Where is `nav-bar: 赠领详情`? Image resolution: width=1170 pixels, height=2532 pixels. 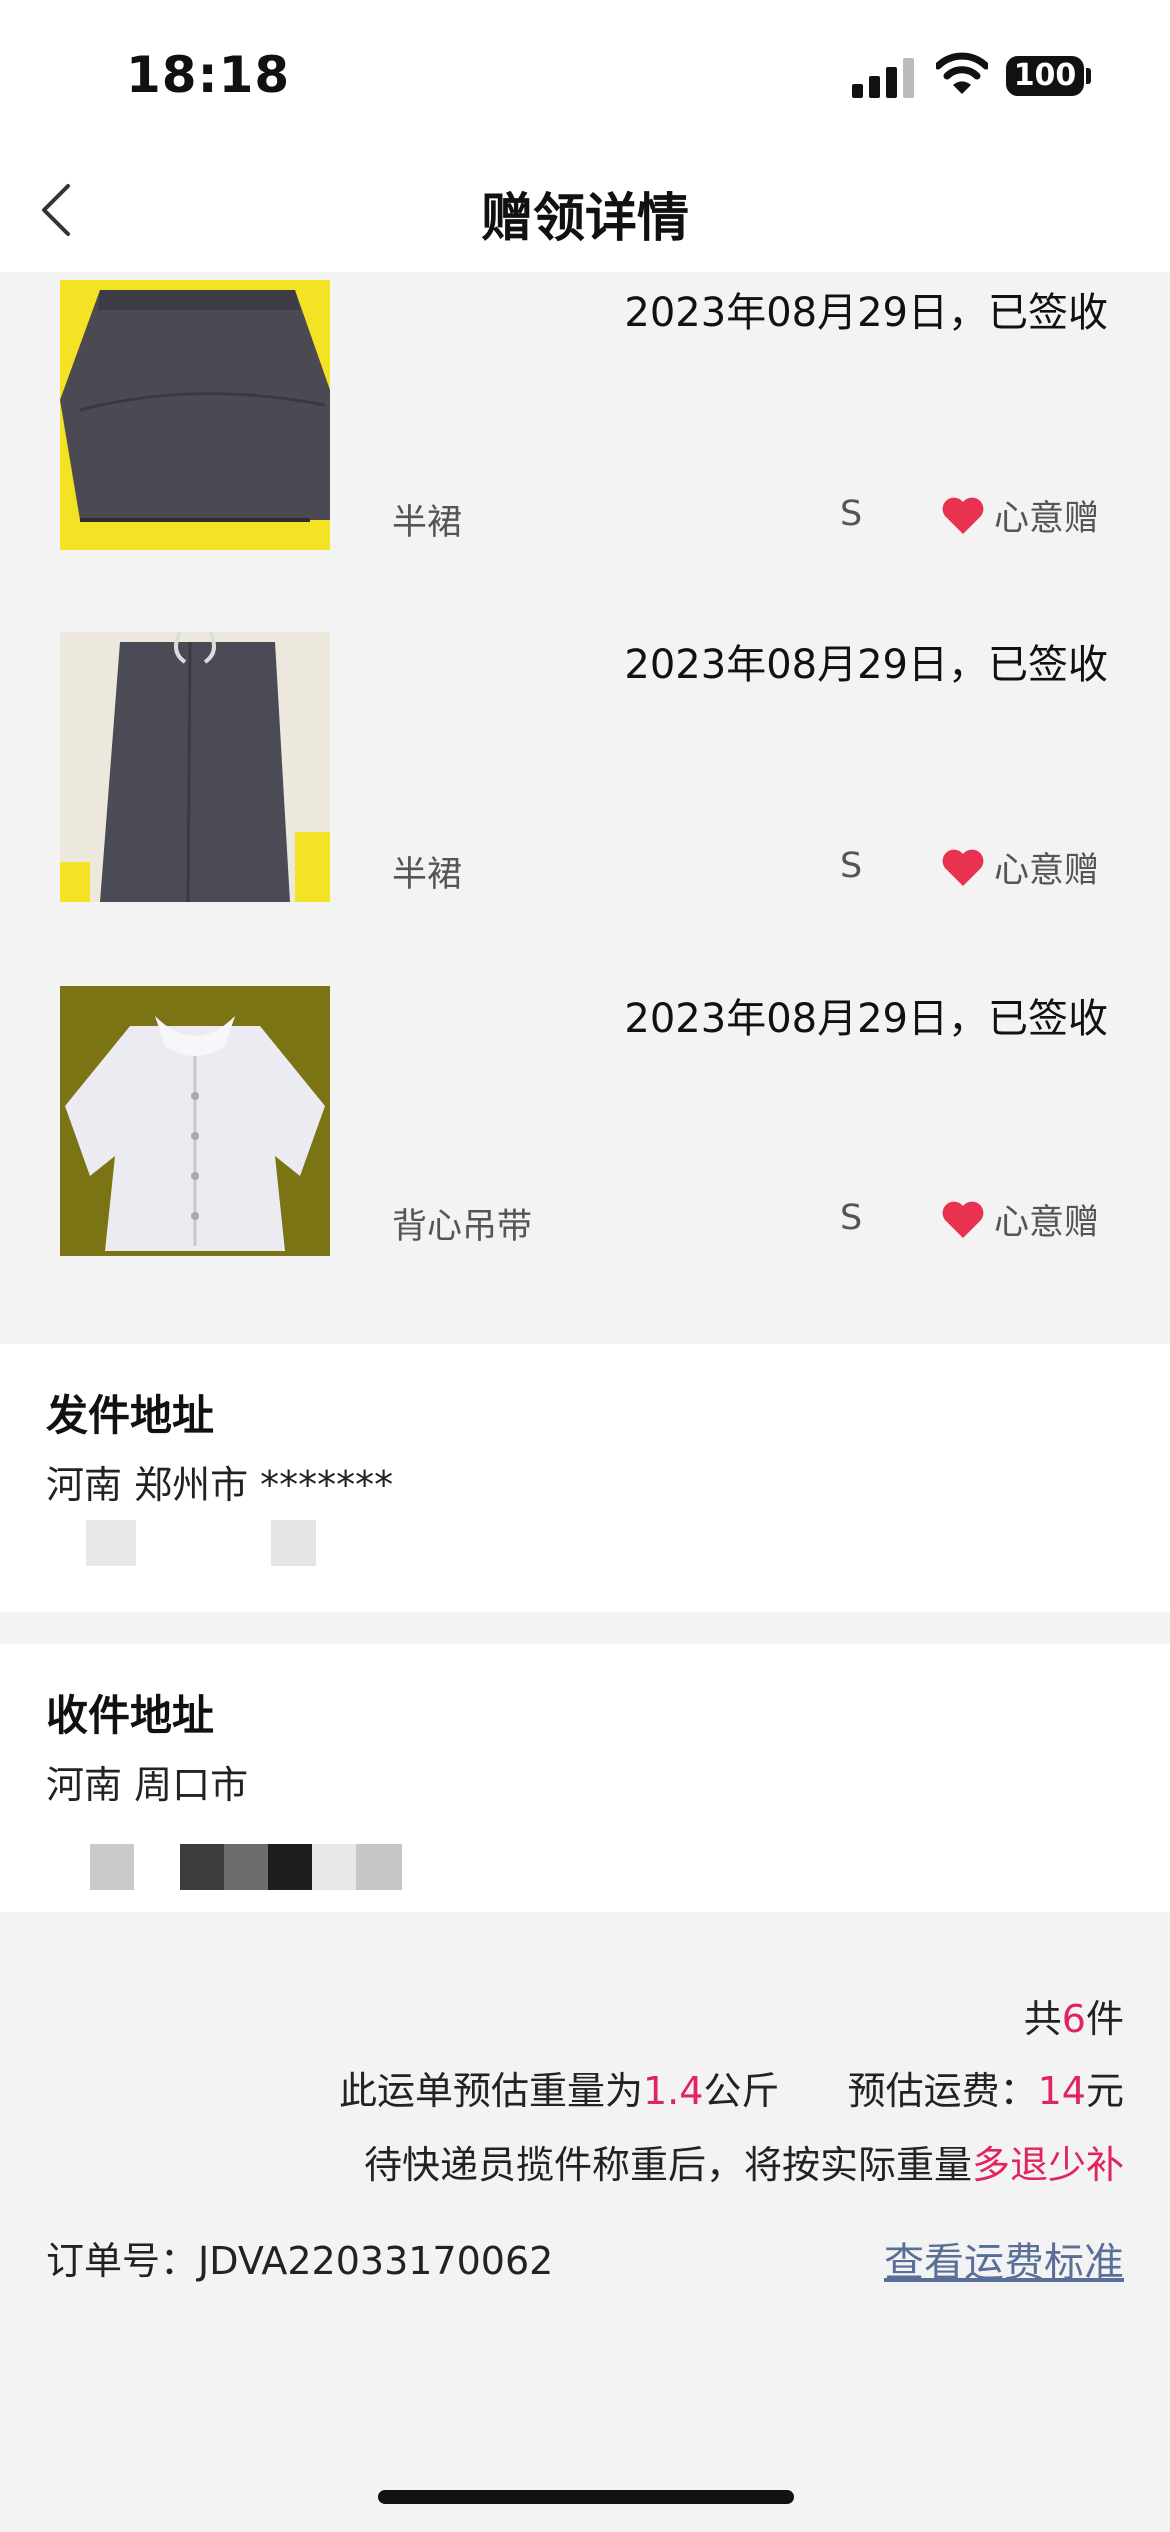
nav-bar: 赠领详情 is located at coordinates (585, 211).